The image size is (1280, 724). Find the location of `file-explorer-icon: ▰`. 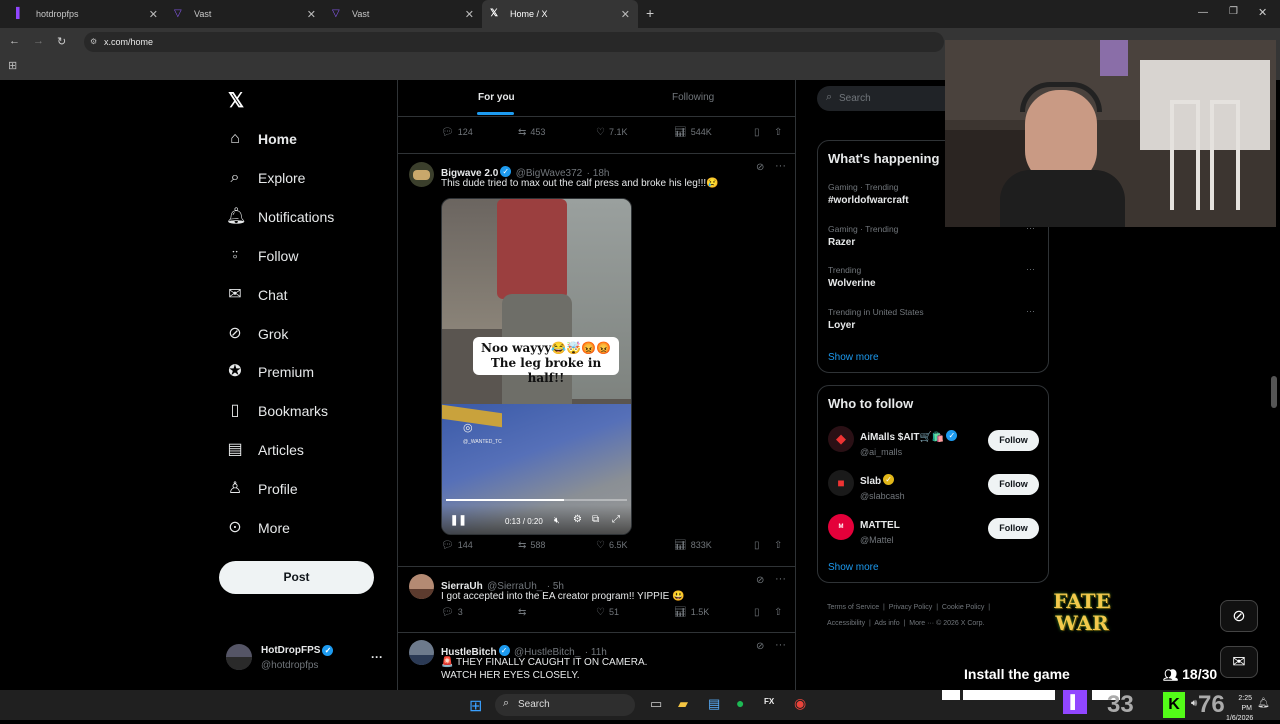

file-explorer-icon: ▰ is located at coordinates (683, 704).